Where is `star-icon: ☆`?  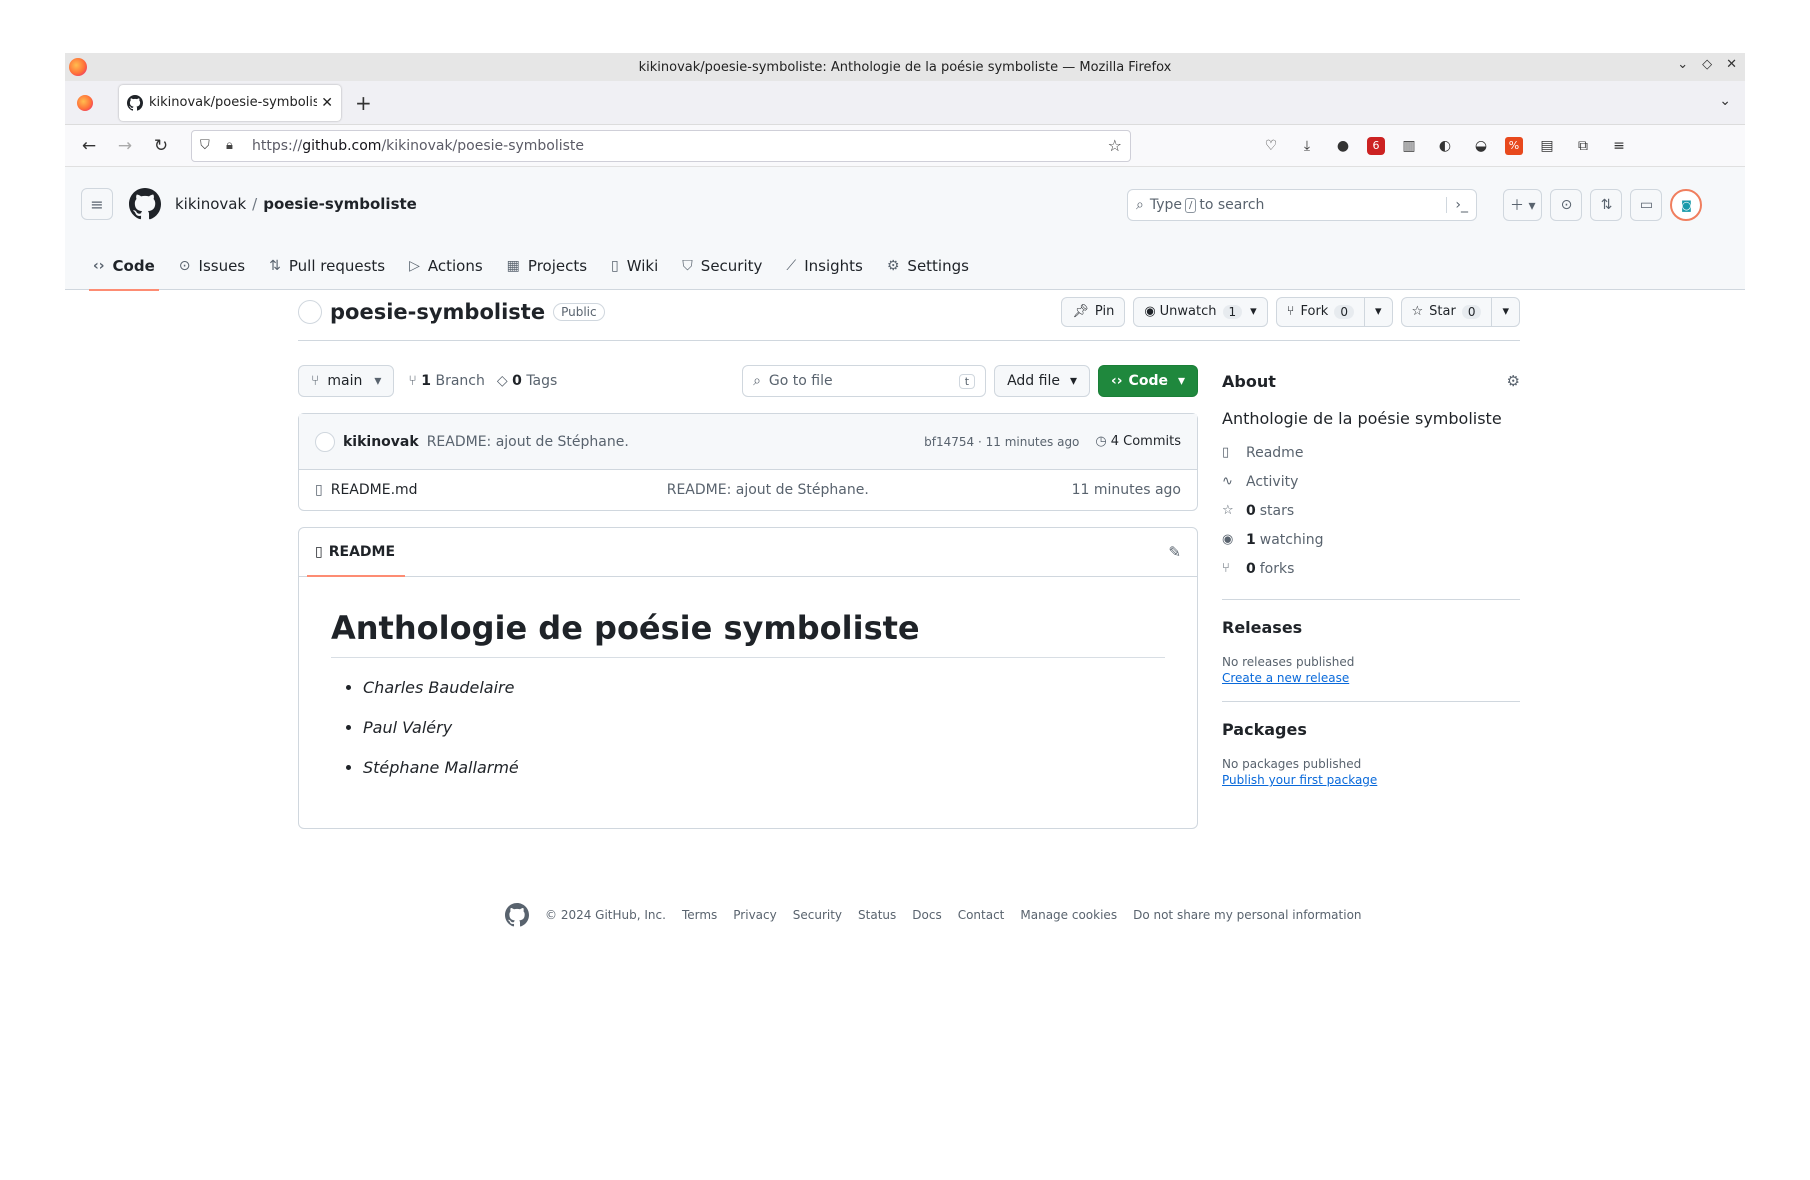 star-icon: ☆ is located at coordinates (1417, 311).